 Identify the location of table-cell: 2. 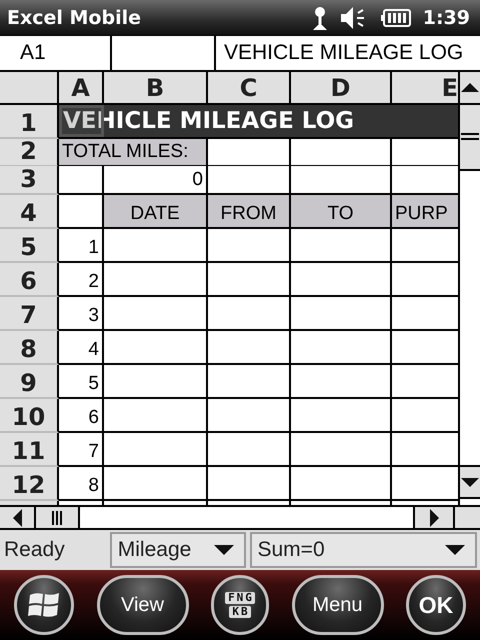
(81, 280).